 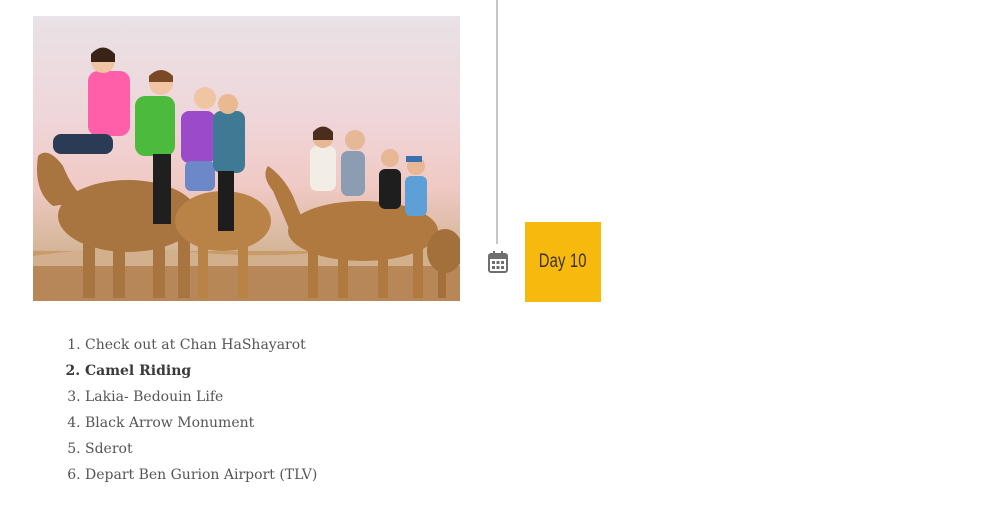 What do you see at coordinates (201, 345) in the screenshot?
I see `list-item: Check out at Chan HaShayarot` at bounding box center [201, 345].